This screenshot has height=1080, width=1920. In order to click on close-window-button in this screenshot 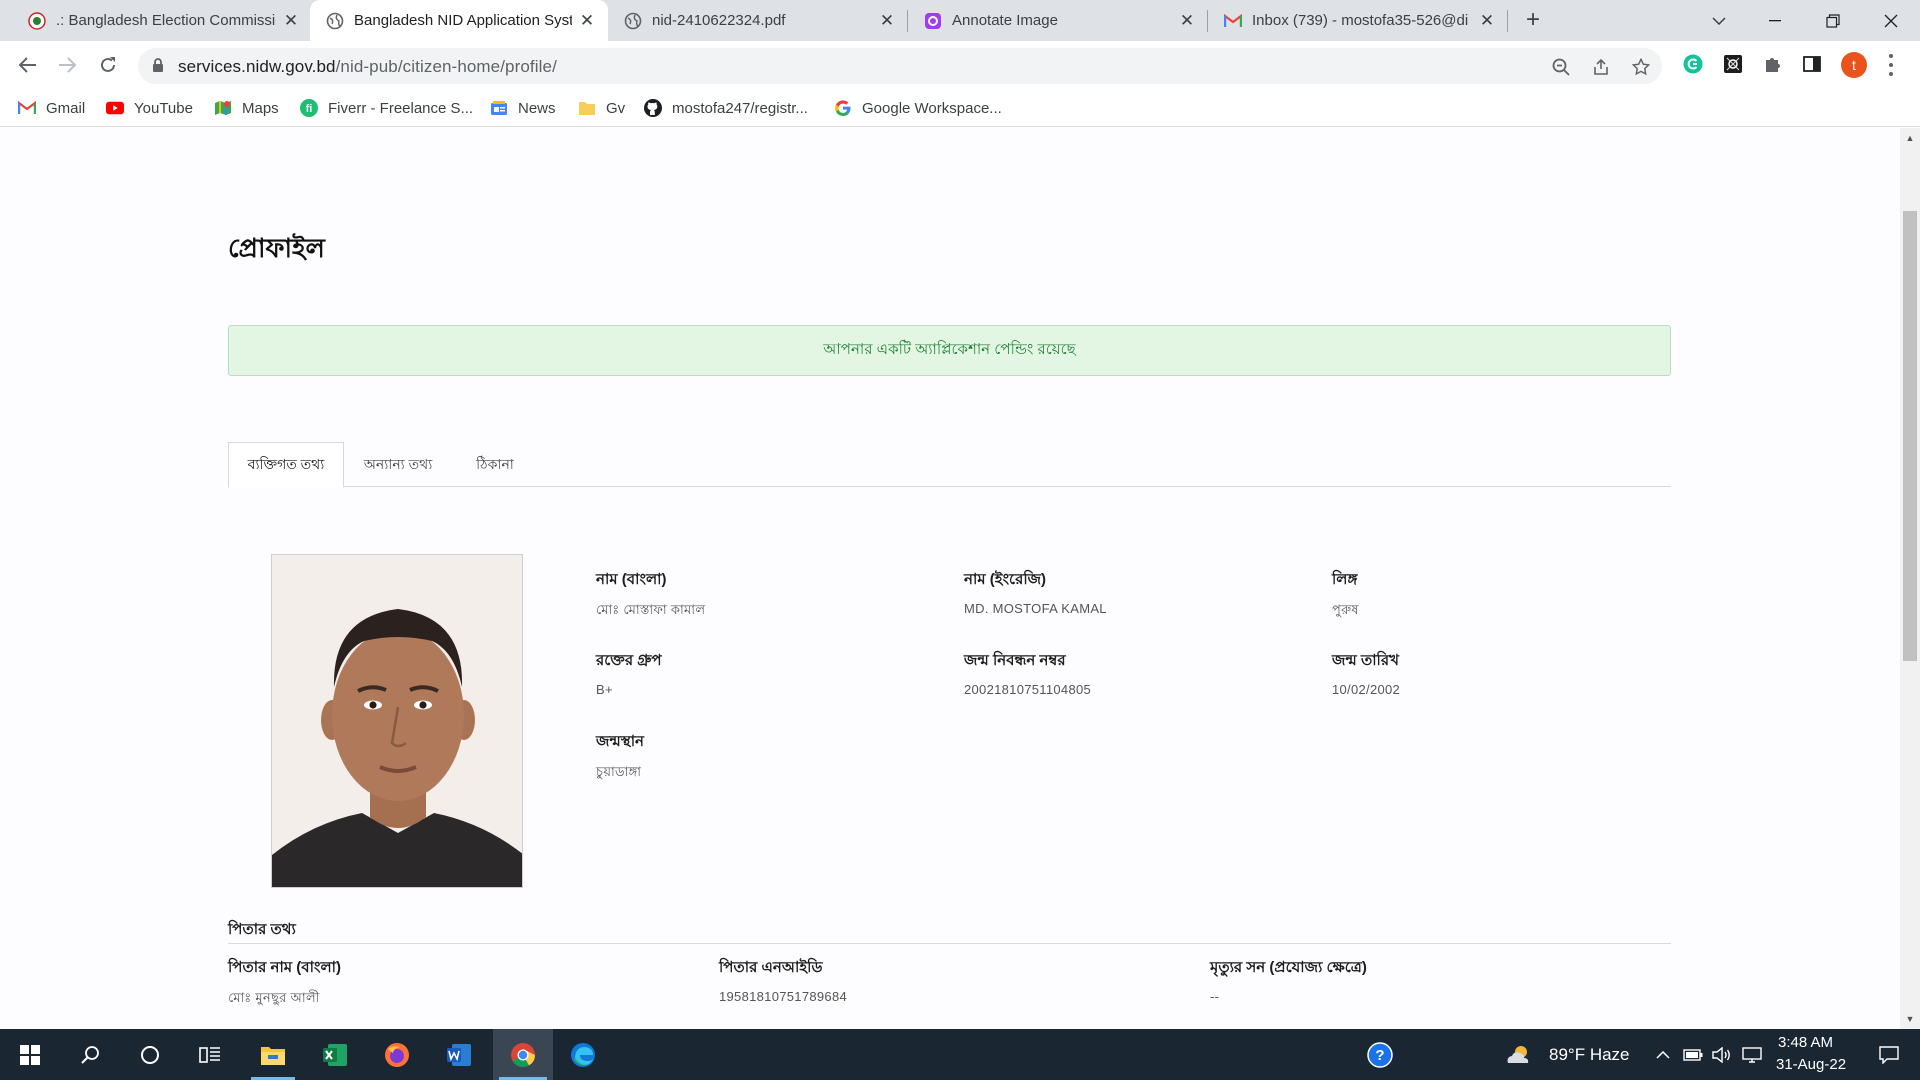, I will do `click(1891, 20)`.